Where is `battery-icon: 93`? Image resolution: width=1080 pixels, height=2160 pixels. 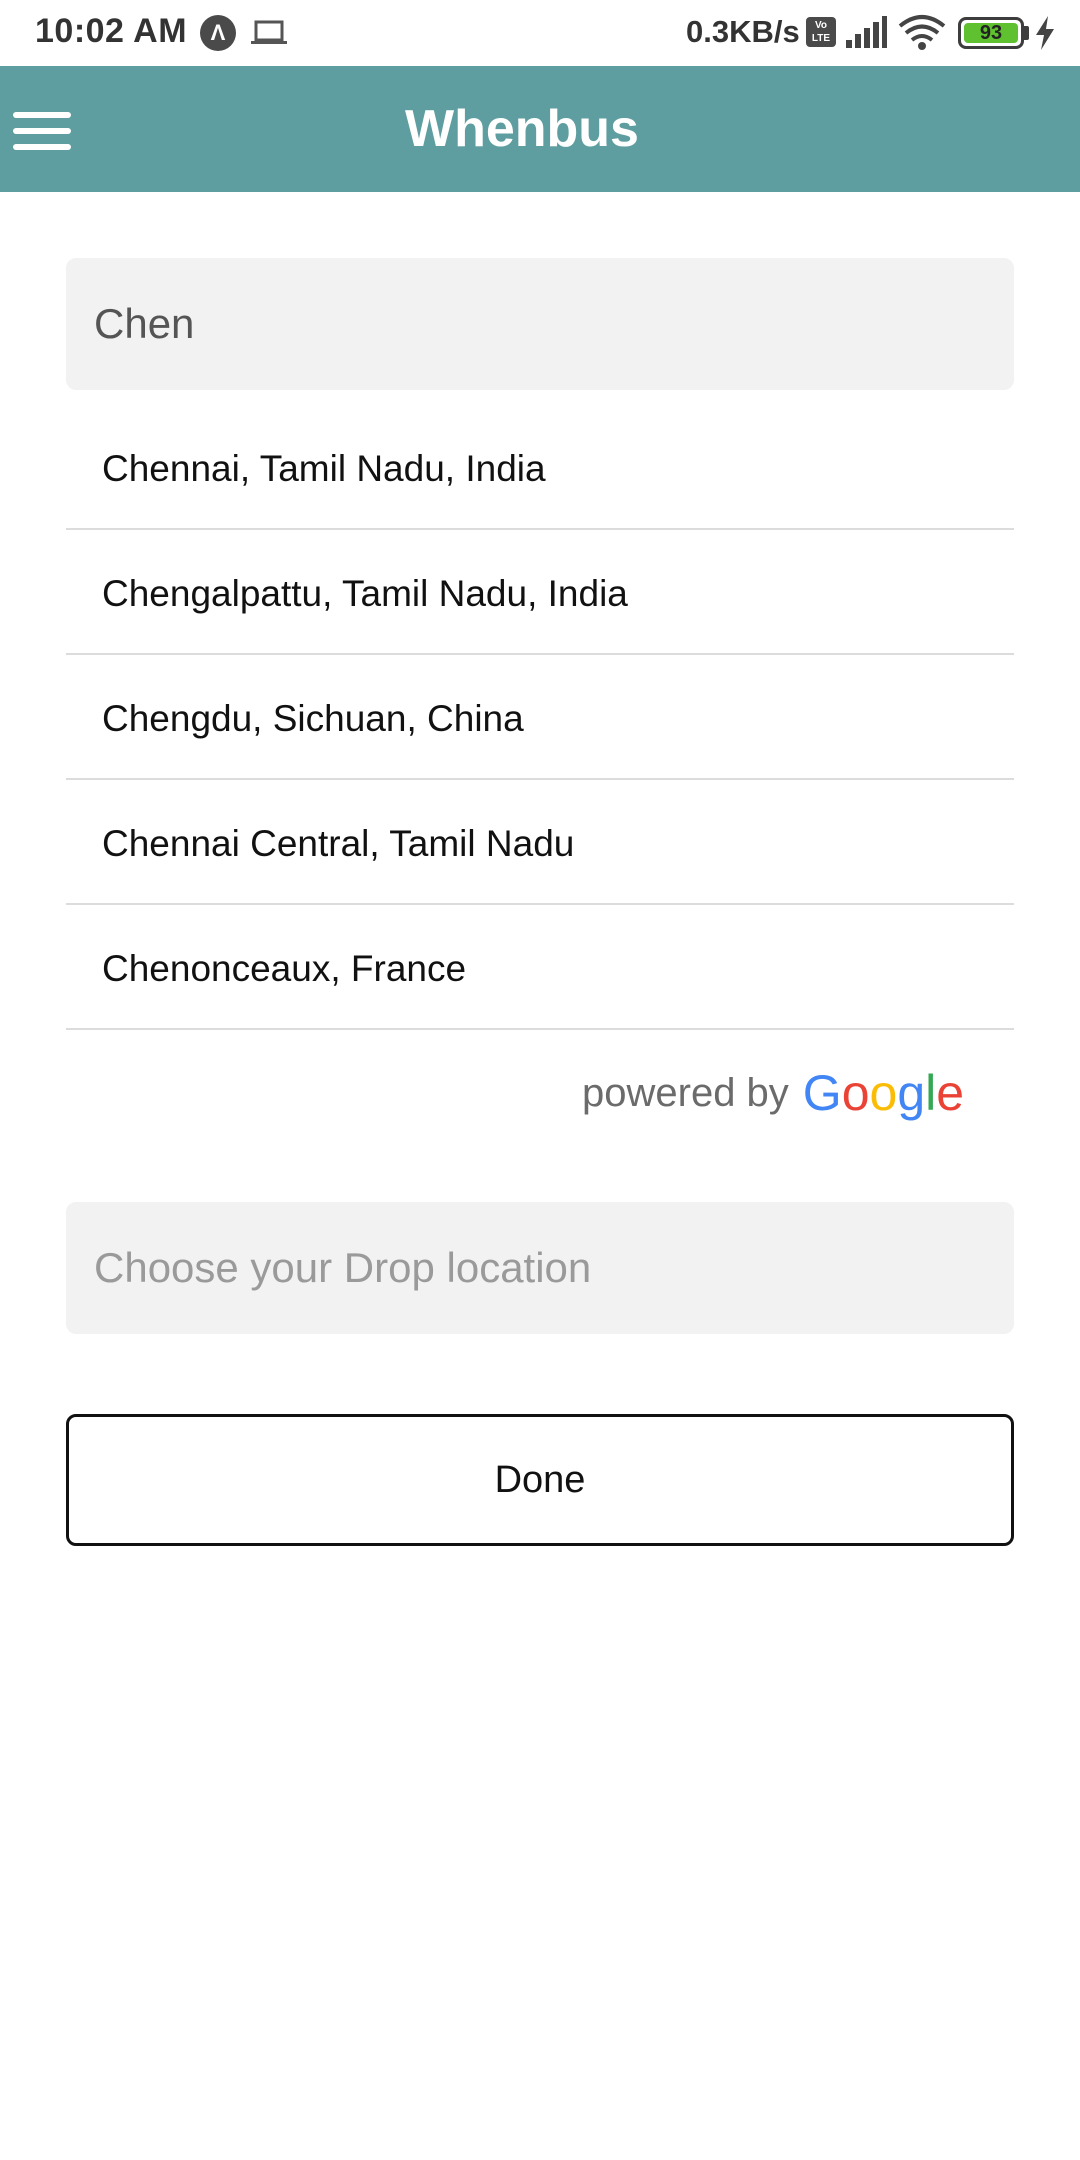
battery-icon: 93 is located at coordinates (991, 33).